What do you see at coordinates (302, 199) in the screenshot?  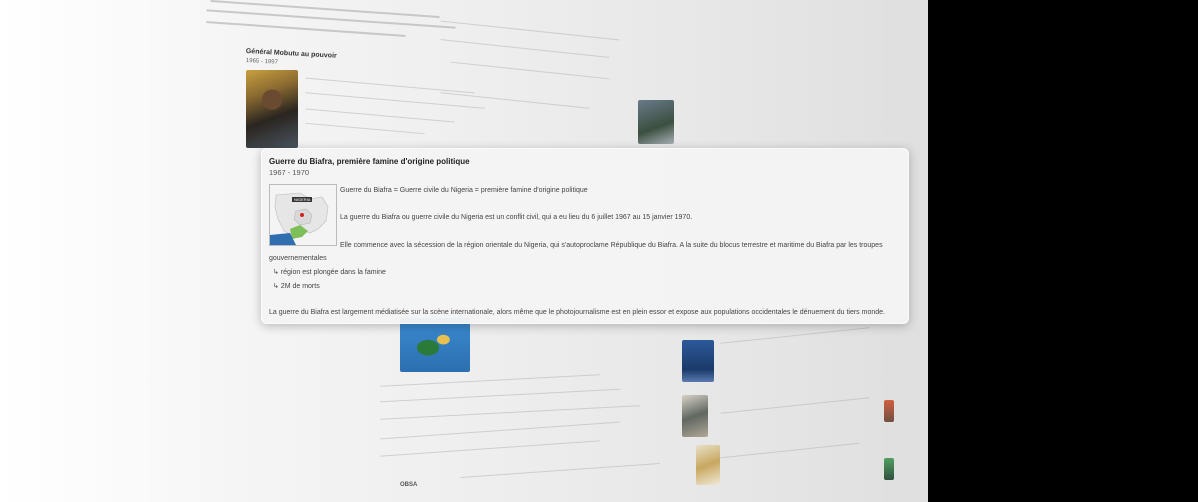 I see `map-label: NIGERIA` at bounding box center [302, 199].